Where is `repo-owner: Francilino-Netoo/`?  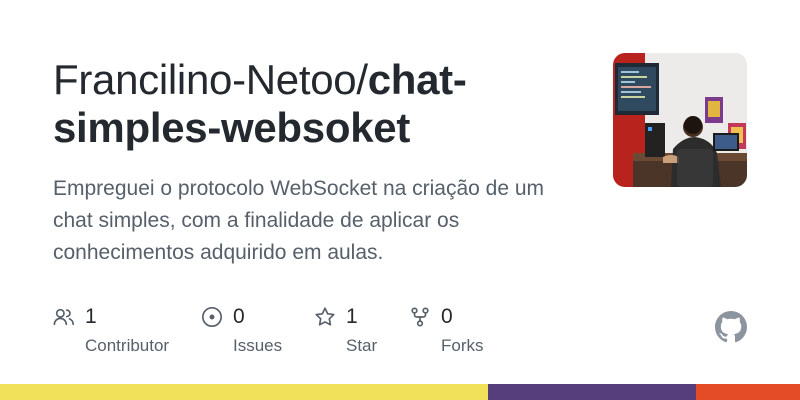
repo-owner: Francilino-Netoo/ is located at coordinates (210, 79).